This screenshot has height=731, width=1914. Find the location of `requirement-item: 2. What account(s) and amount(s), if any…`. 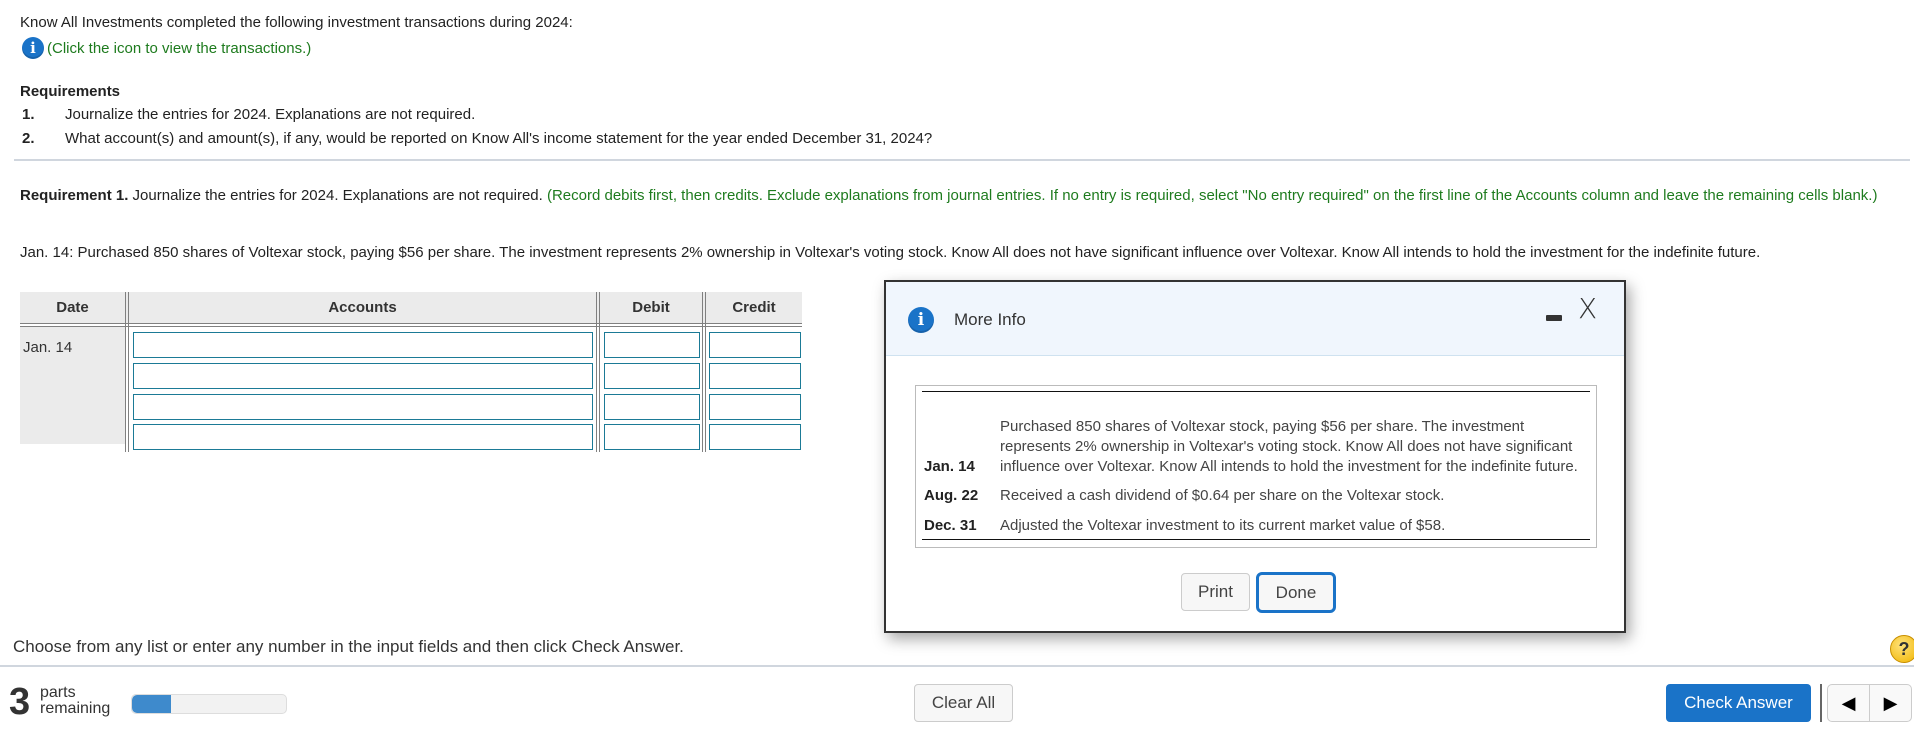

requirement-item: 2. What account(s) and amount(s), if any… is located at coordinates (477, 138).